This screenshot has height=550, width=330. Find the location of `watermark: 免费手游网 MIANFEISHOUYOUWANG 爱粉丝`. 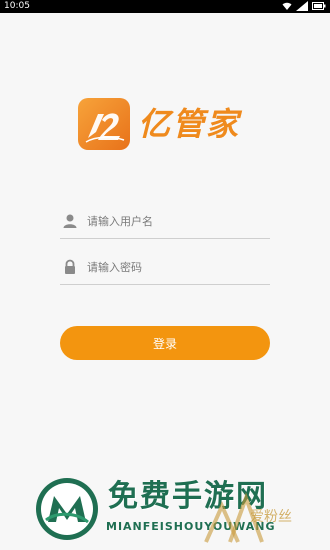

watermark: 免费手游网 MIANFEISHOUYOUWANG 爱粉丝 is located at coordinates (165, 510).